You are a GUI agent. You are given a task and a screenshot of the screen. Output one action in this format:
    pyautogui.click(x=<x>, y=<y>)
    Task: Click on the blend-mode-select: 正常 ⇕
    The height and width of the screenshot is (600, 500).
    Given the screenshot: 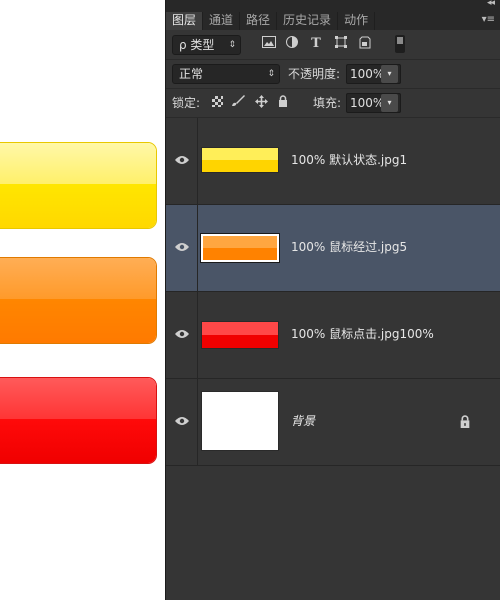 What is the action you would take?
    pyautogui.click(x=226, y=74)
    